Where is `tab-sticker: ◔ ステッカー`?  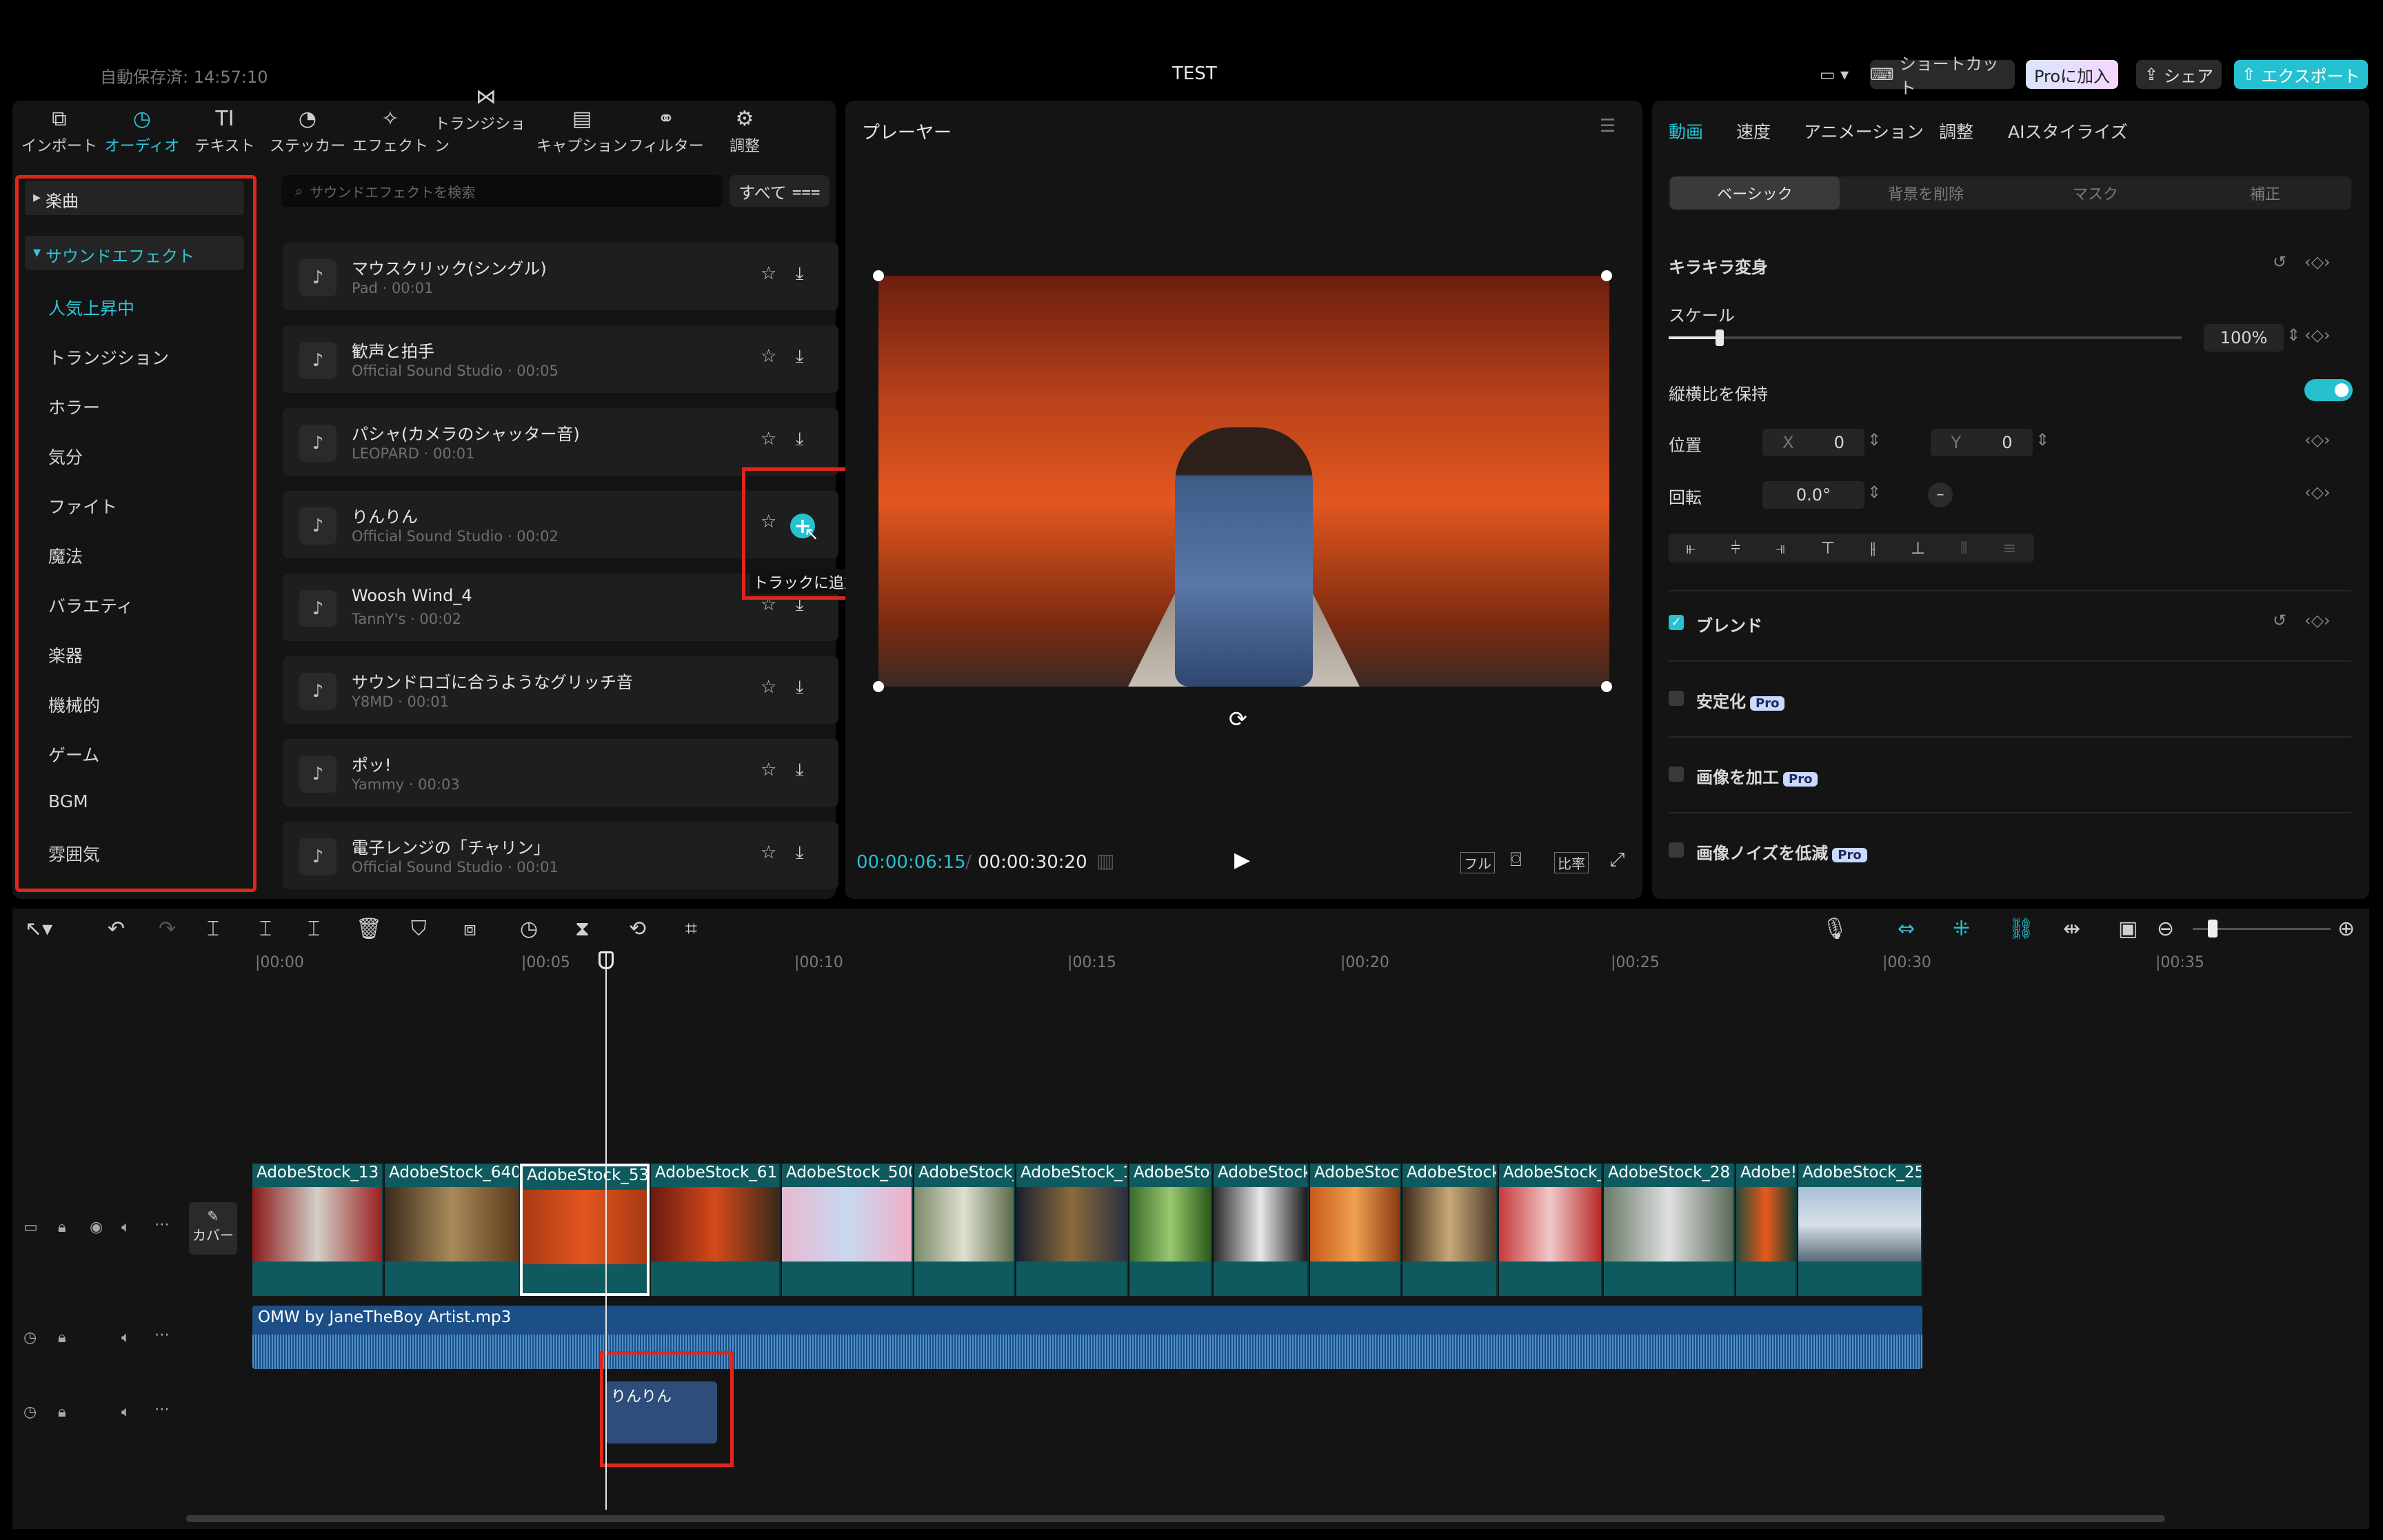
tab-sticker: ◔ ステッカー is located at coordinates (307, 129).